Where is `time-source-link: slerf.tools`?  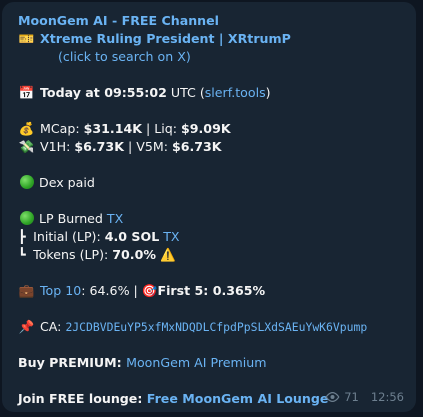
time-source-link: slerf.tools is located at coordinates (235, 92).